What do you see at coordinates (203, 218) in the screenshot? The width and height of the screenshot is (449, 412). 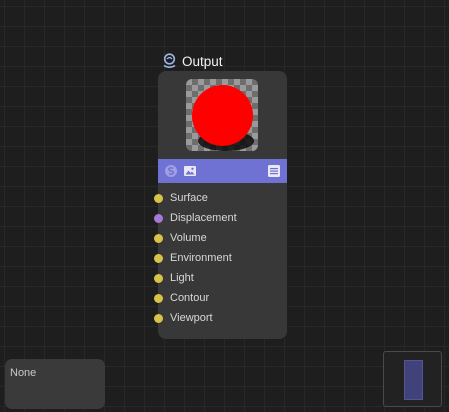 I see `port-label: Displacement` at bounding box center [203, 218].